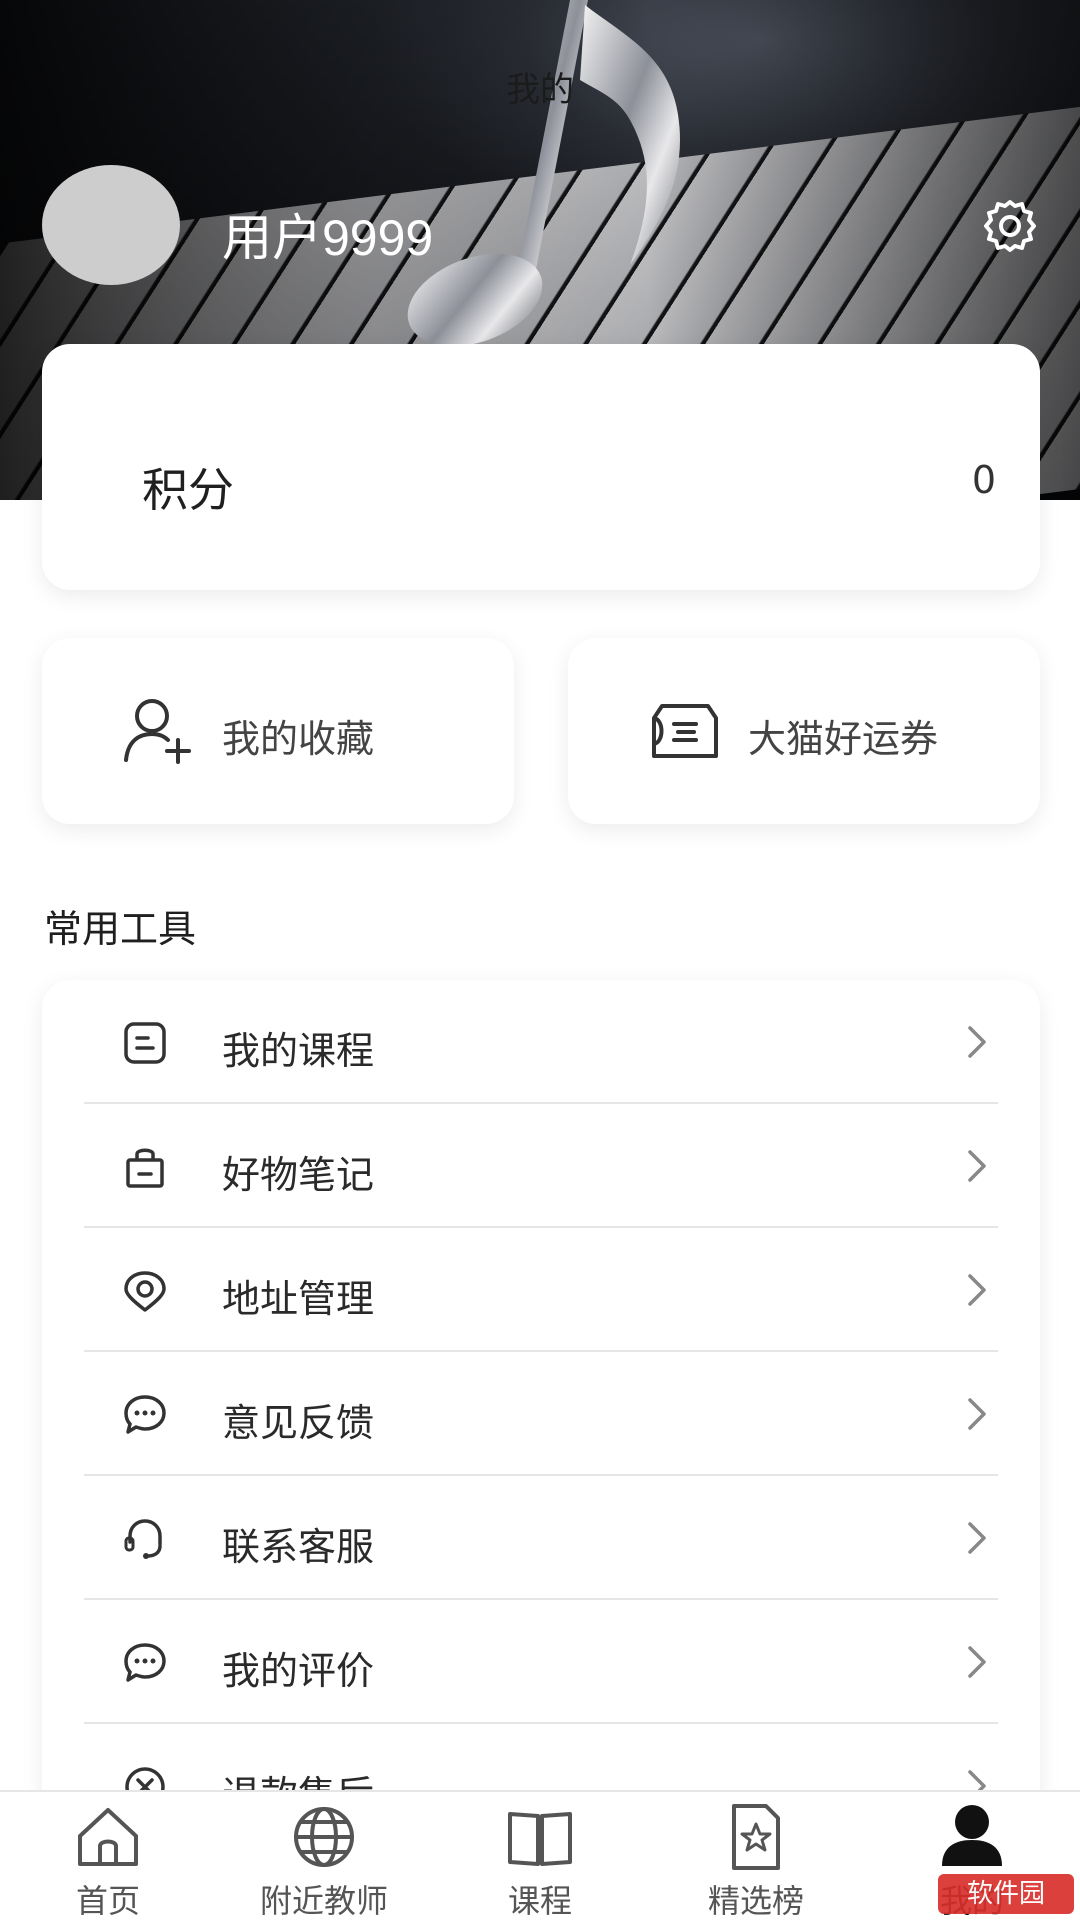 Image resolution: width=1080 pixels, height=1920 pixels. Describe the element at coordinates (298, 1299) in the screenshot. I see `tool-label: 地址管理` at that location.